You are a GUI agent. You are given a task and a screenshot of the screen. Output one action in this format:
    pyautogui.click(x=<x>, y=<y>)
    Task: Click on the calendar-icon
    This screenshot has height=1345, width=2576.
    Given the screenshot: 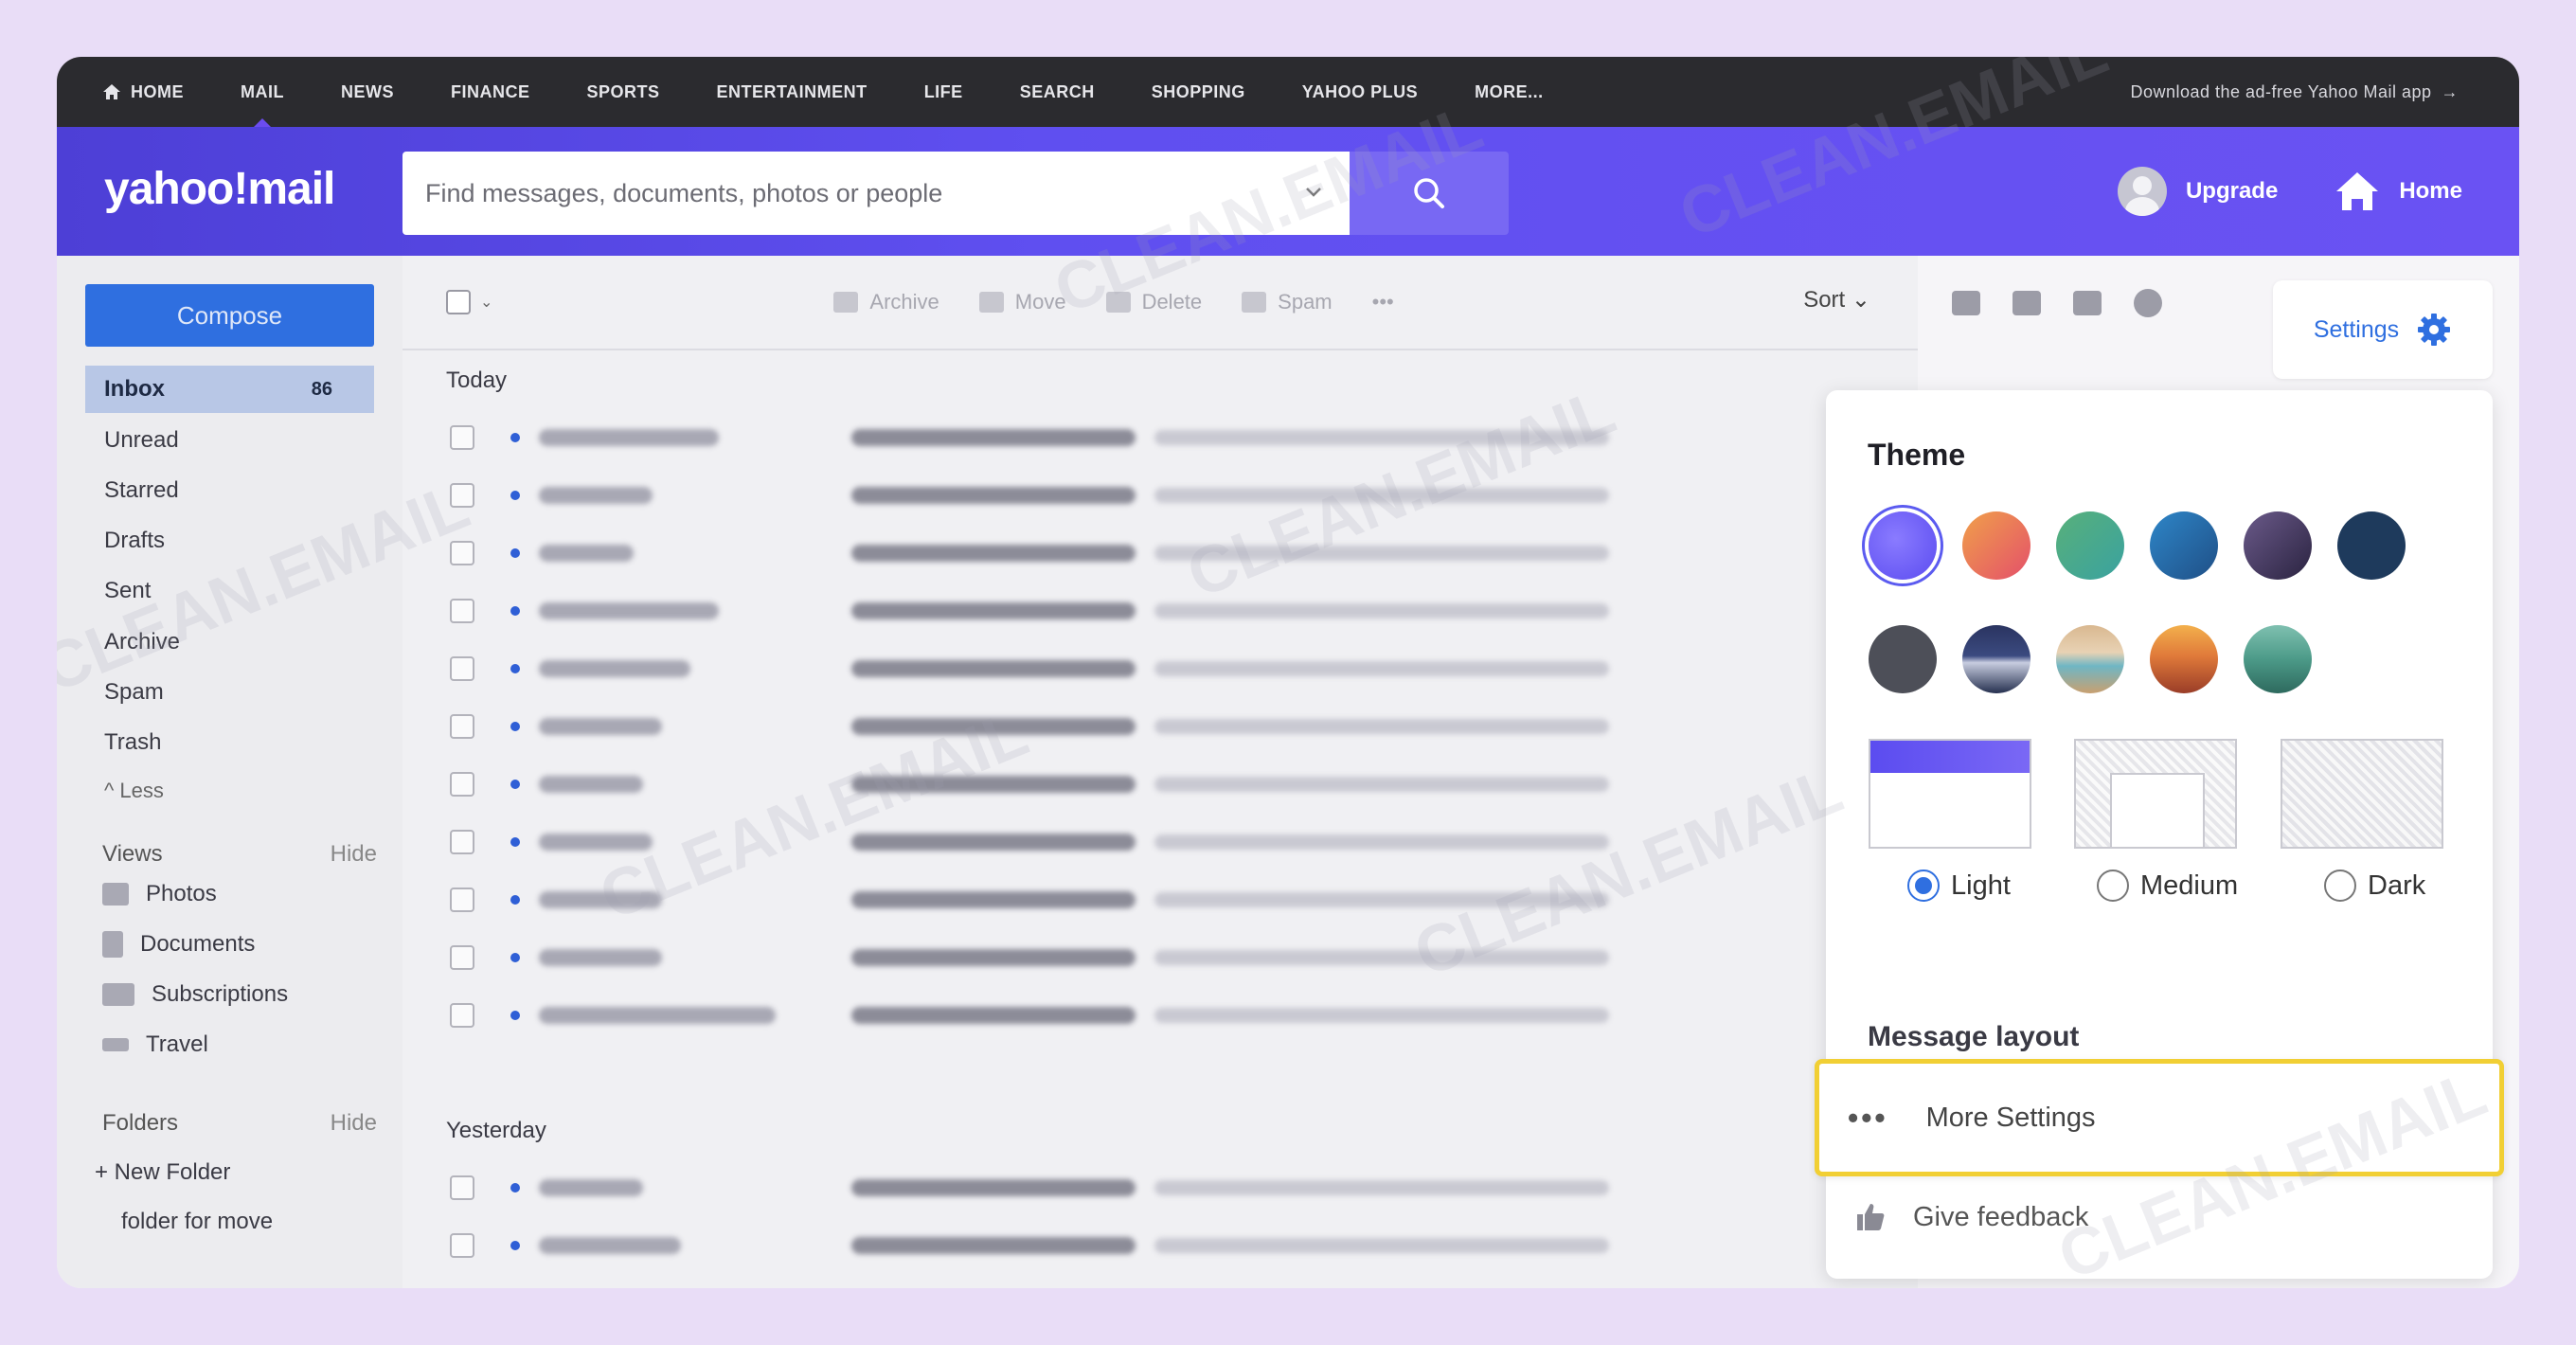 What is the action you would take?
    pyautogui.click(x=2026, y=303)
    